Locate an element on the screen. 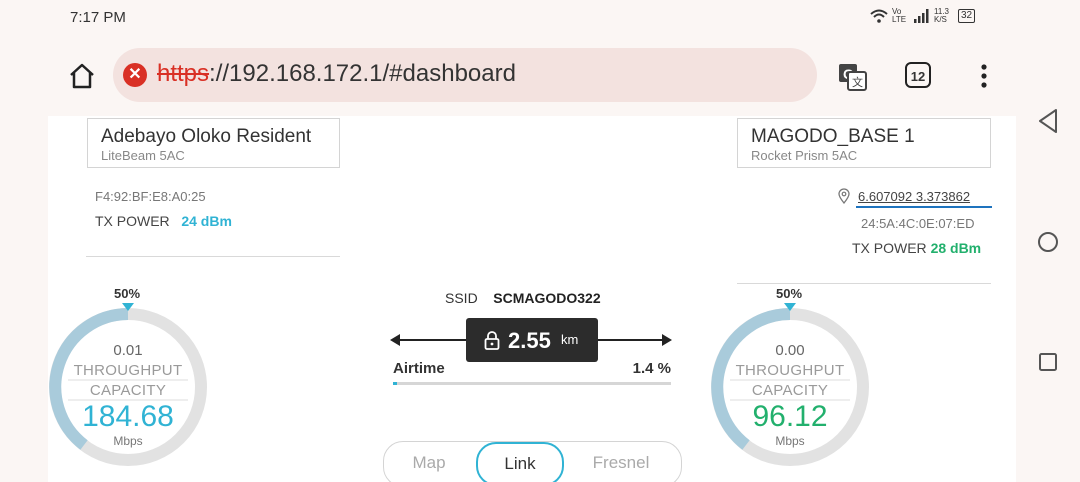  distance-value: 2.55 is located at coordinates (529, 340).